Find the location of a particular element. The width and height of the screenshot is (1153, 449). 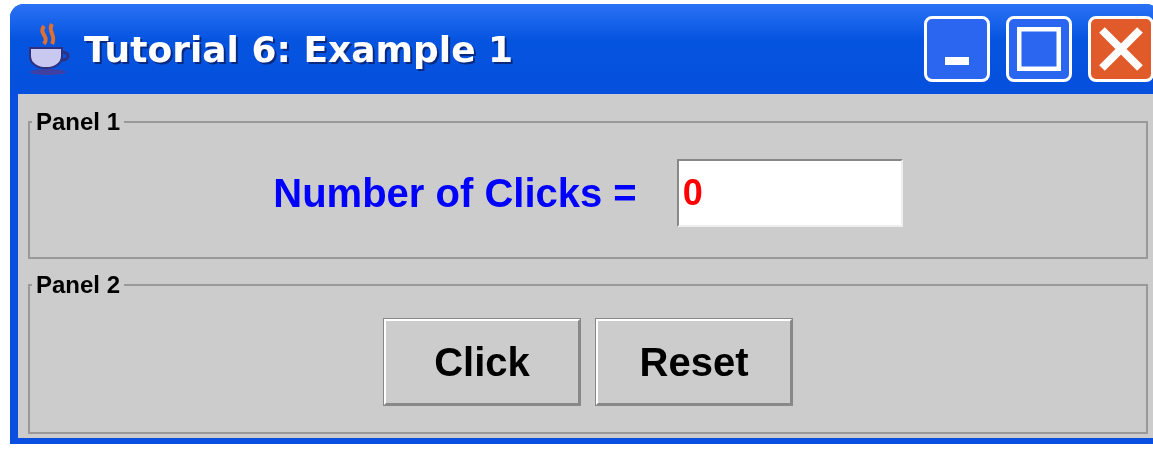

close-button is located at coordinates (1120, 49).